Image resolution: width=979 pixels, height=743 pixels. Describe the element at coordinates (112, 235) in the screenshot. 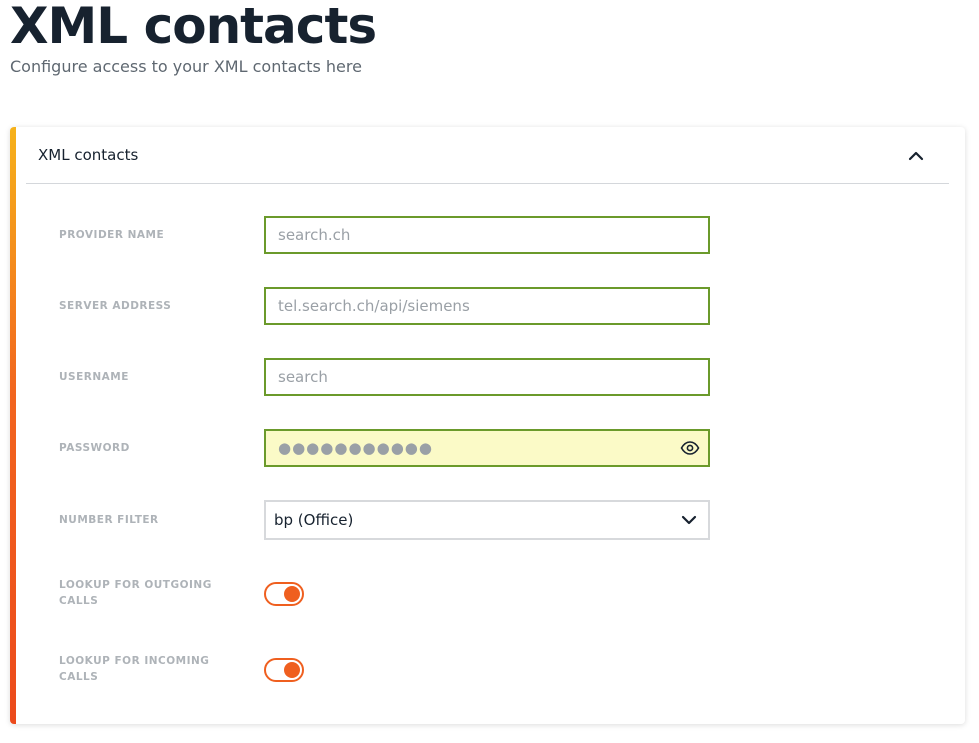

I see `provider-name-label: PROVIDER NAME` at that location.